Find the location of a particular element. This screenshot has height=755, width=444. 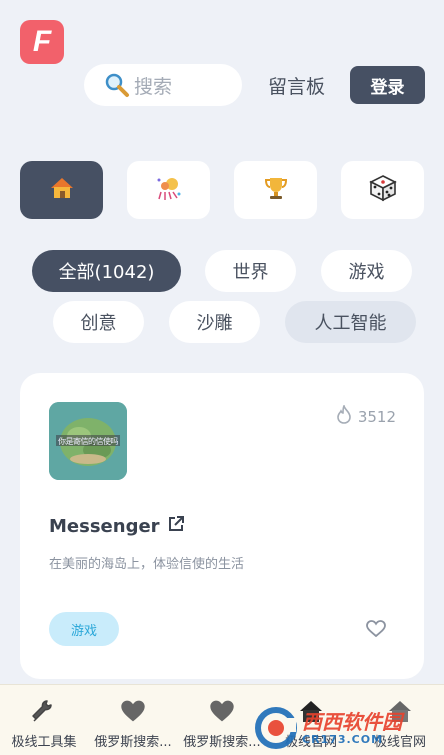

filter-world: 世界 is located at coordinates (250, 271).